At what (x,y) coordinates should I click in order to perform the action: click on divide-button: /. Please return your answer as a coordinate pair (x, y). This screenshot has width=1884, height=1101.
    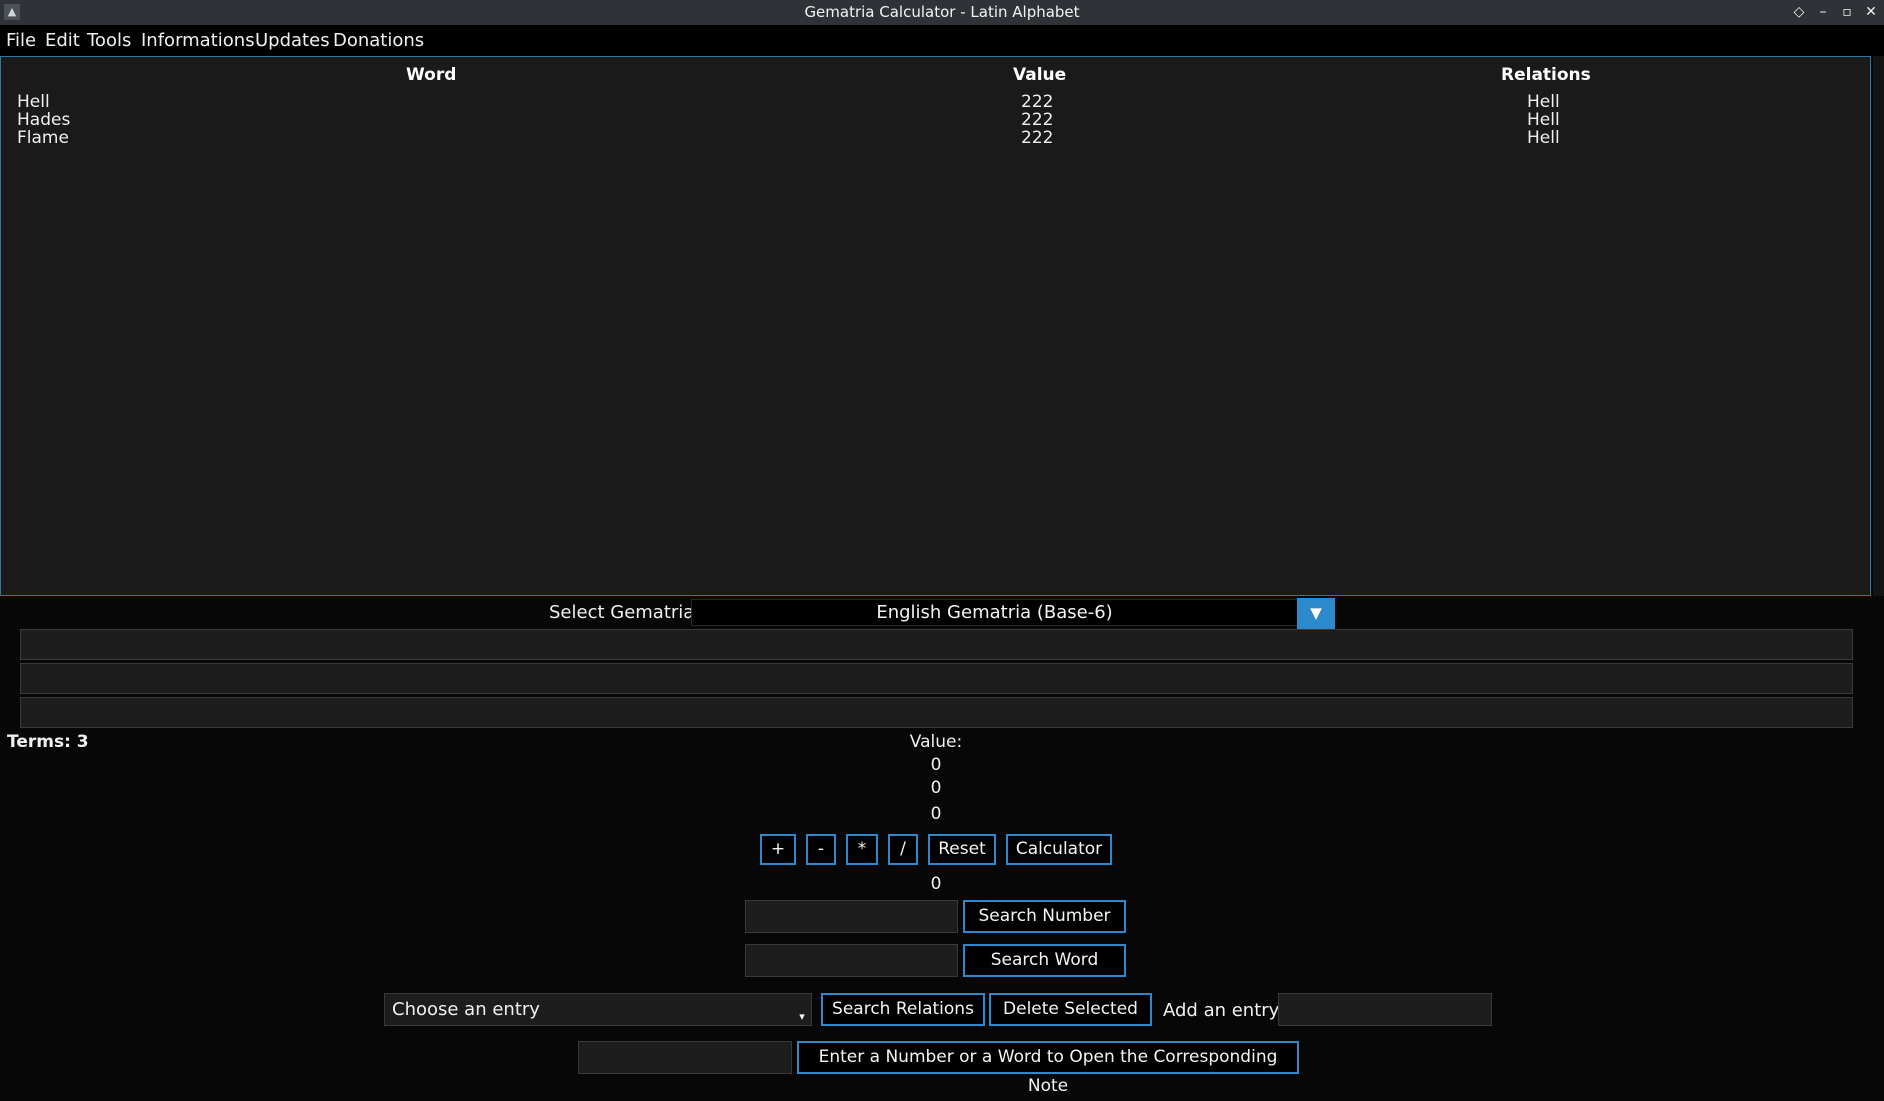
    Looking at the image, I should click on (903, 849).